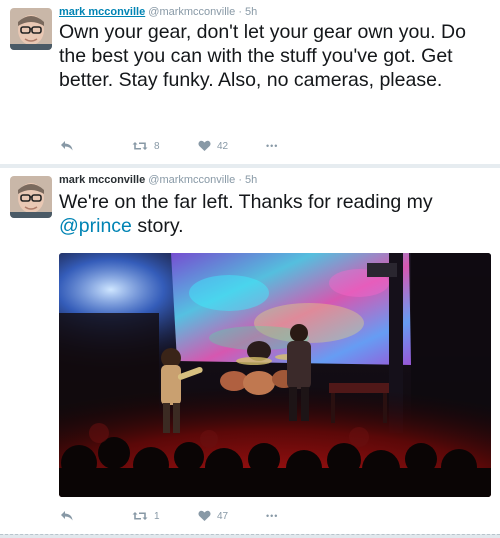  I want to click on retweet-button: 8, so click(146, 146).